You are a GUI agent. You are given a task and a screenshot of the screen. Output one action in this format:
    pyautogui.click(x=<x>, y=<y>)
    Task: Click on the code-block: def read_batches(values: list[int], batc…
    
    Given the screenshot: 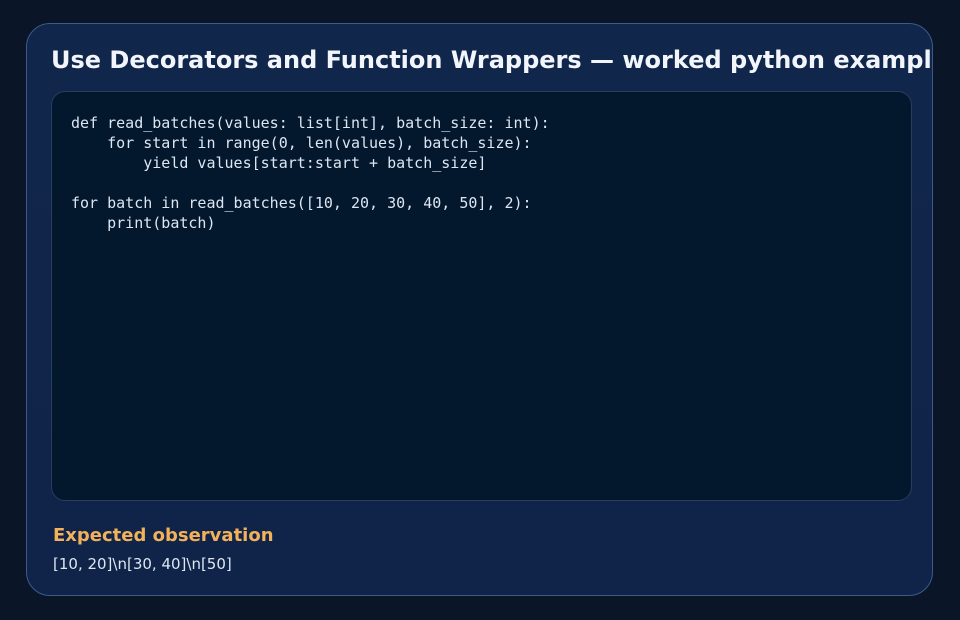 What is the action you would take?
    pyautogui.click(x=310, y=173)
    